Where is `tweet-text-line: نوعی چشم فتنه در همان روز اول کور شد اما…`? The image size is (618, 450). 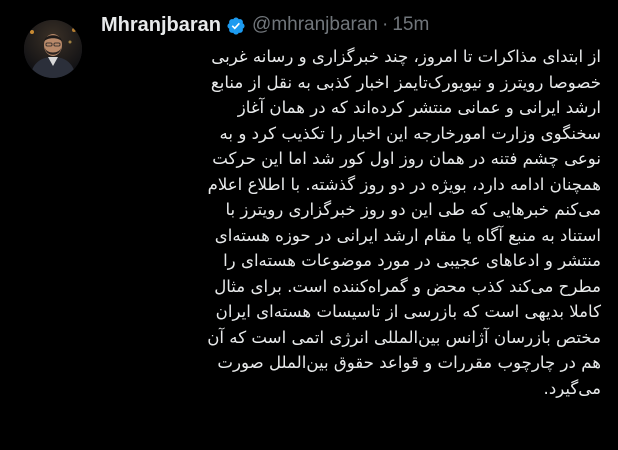 tweet-text-line: نوعی چشم فتنه در همان روز اول کور شد اما… is located at coordinates (406, 158).